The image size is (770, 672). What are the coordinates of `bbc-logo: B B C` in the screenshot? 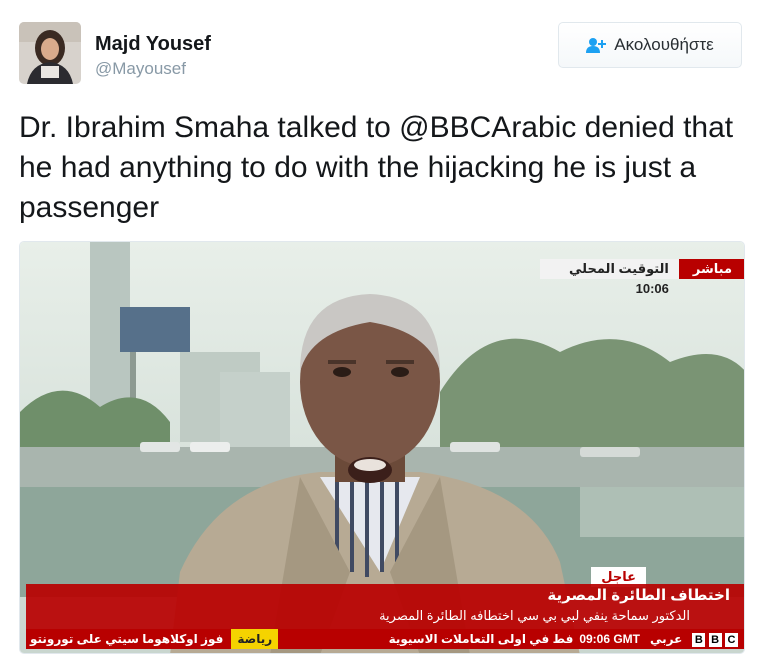 It's located at (715, 639).